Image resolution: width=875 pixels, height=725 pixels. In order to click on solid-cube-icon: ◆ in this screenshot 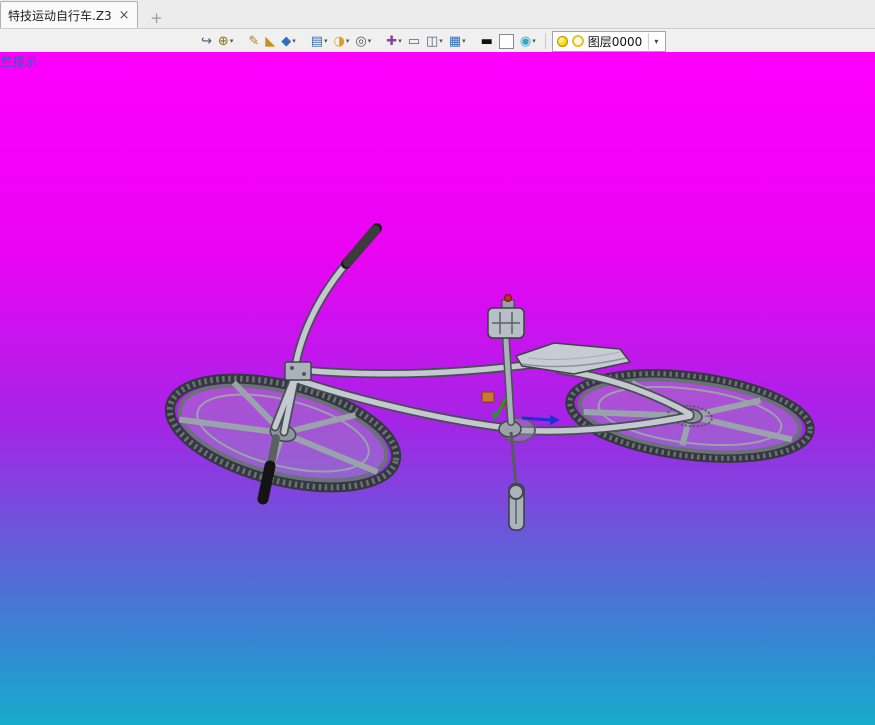, I will do `click(286, 41)`.